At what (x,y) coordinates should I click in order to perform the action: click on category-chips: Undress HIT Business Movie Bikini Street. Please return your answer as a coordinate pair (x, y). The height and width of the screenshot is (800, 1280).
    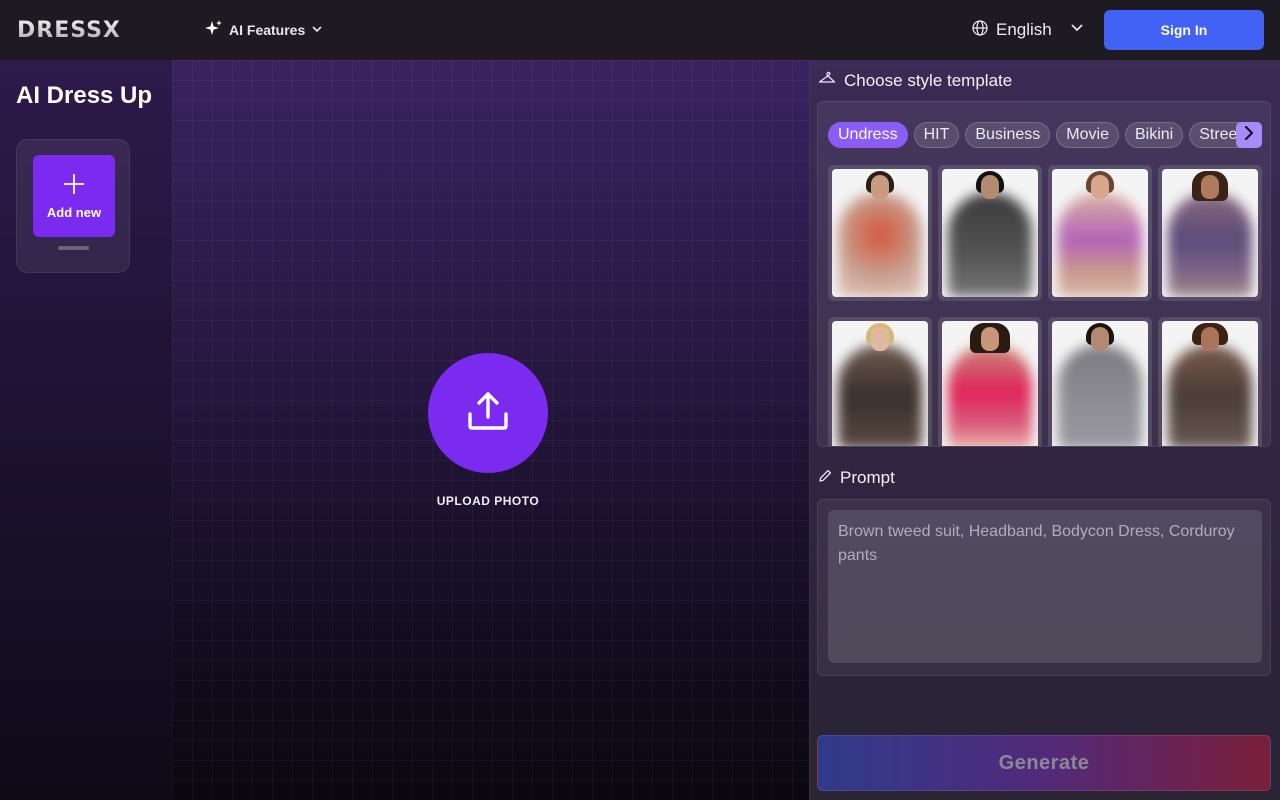
    Looking at the image, I should click on (1040, 135).